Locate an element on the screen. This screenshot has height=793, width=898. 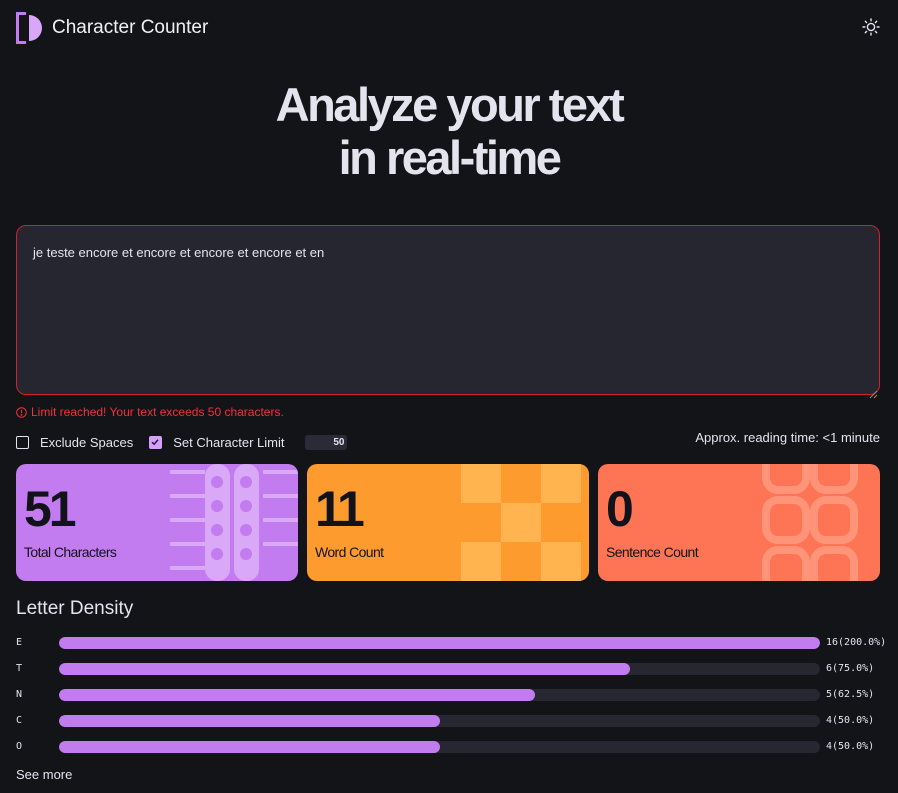
hero-line-2: in real-time is located at coordinates (450, 157).